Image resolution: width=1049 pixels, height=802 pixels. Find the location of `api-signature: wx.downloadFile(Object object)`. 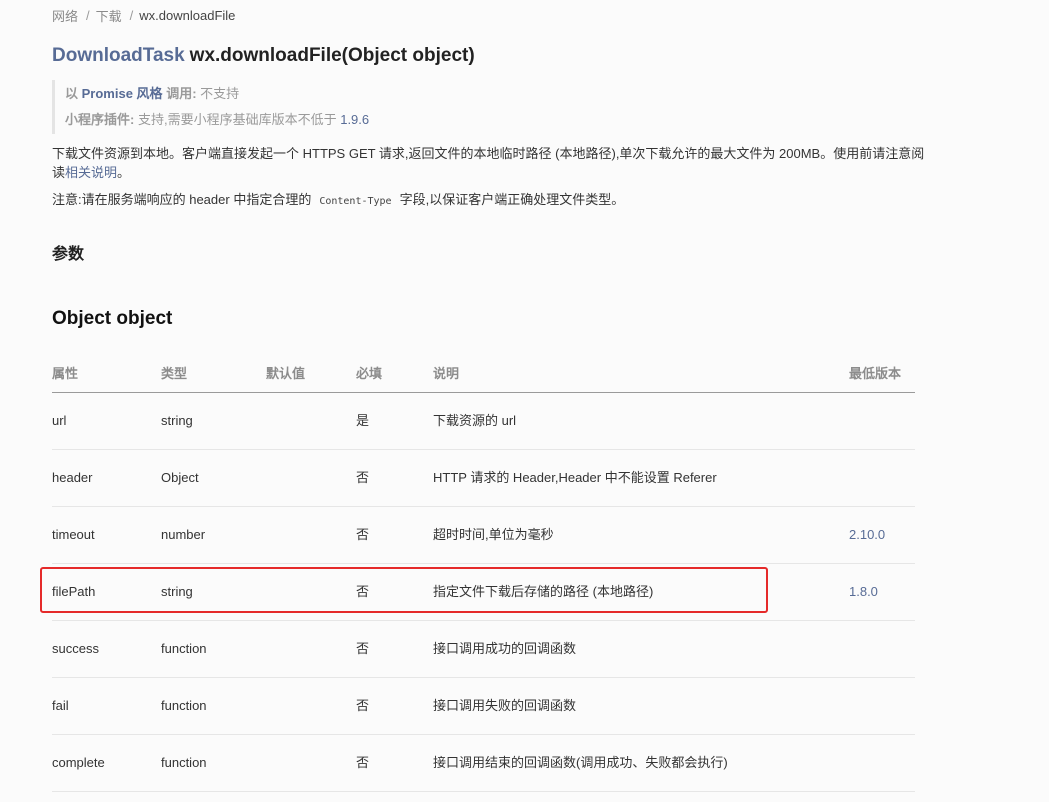

api-signature: wx.downloadFile(Object object) is located at coordinates (332, 55).